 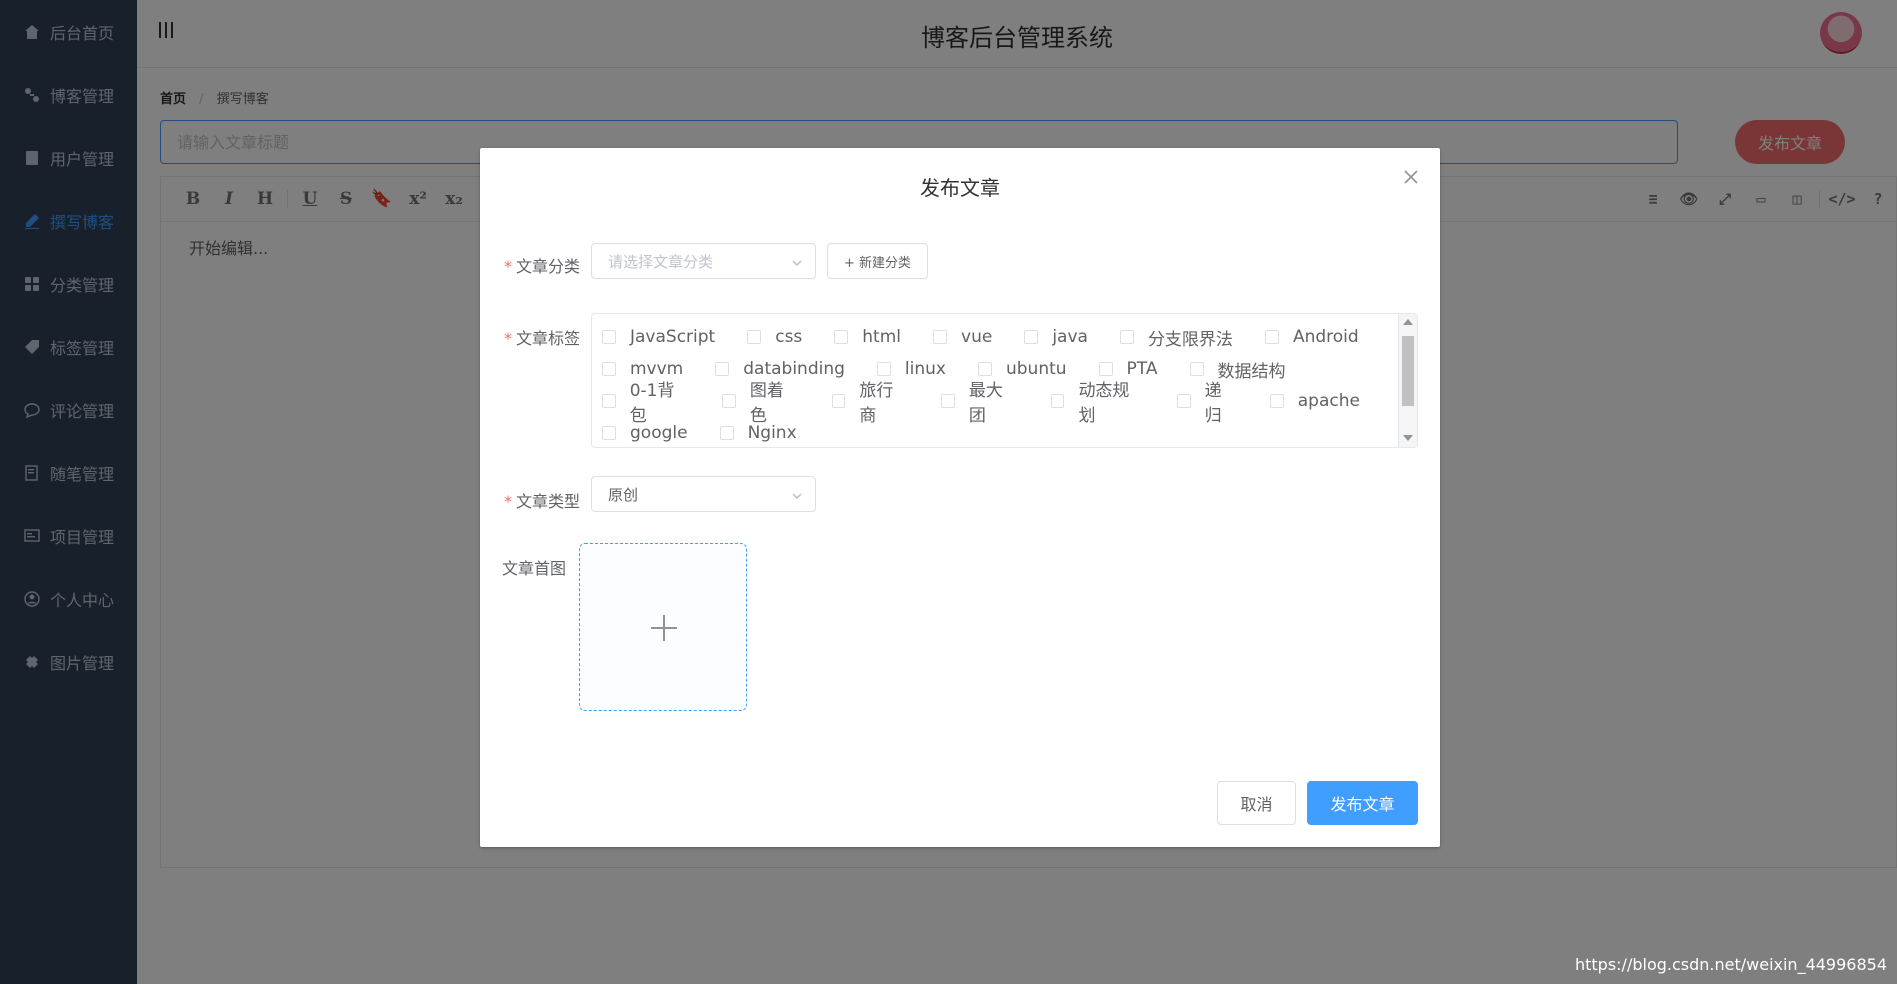 What do you see at coordinates (541, 266) in the screenshot?
I see `category-label: * 文章分类` at bounding box center [541, 266].